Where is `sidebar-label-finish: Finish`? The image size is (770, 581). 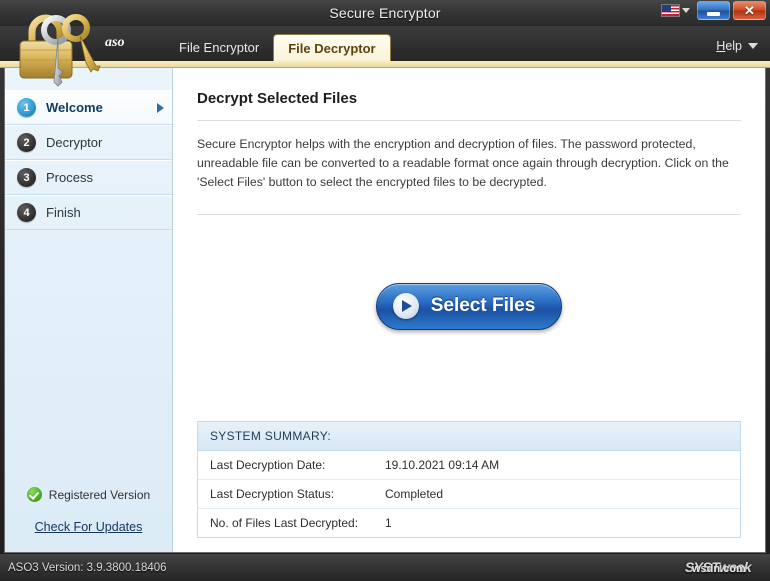
sidebar-label-finish: Finish is located at coordinates (63, 212).